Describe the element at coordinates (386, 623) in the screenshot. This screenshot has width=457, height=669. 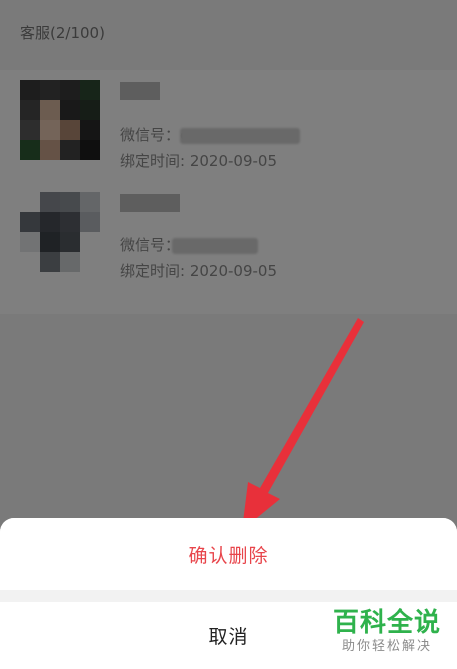
I see `watermark-title: 百科全说` at that location.